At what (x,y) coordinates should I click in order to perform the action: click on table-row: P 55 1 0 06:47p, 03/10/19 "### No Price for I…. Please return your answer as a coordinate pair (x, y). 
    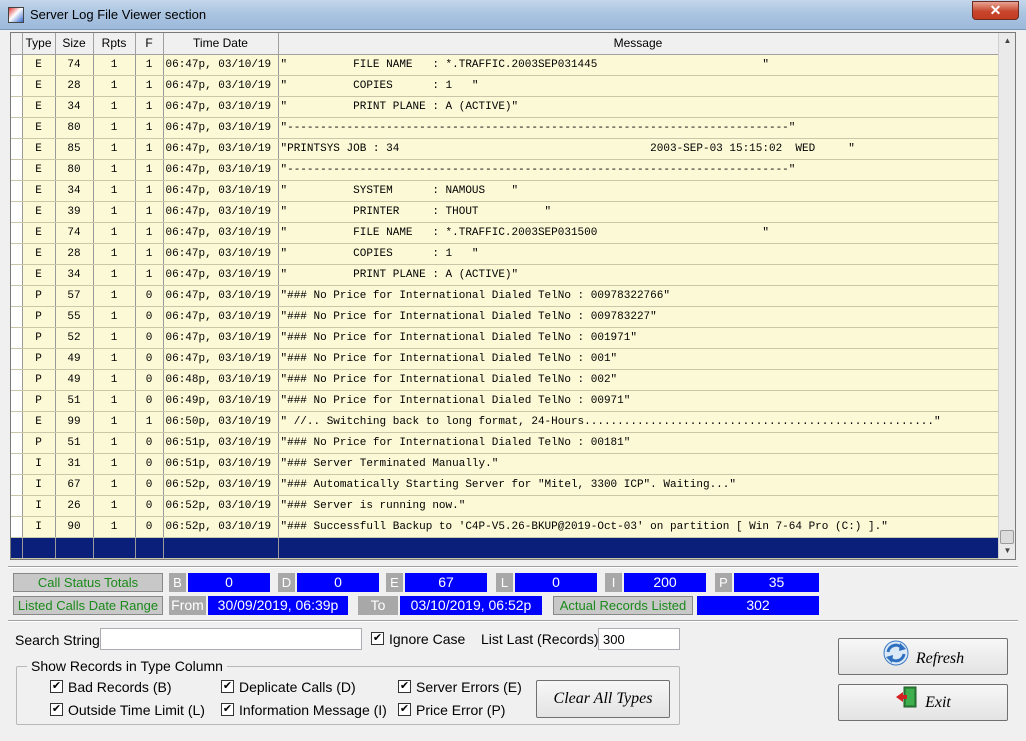
    Looking at the image, I should click on (505, 317).